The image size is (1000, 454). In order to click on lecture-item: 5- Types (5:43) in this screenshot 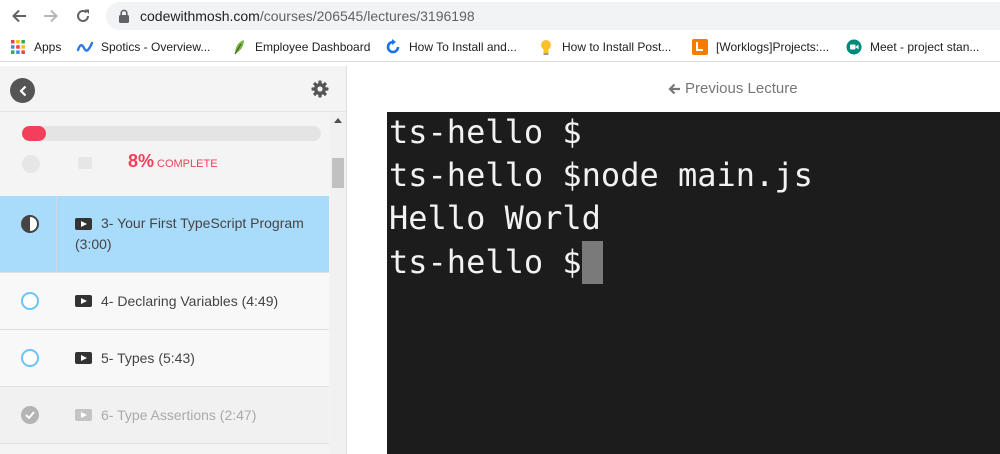, I will do `click(164, 358)`.